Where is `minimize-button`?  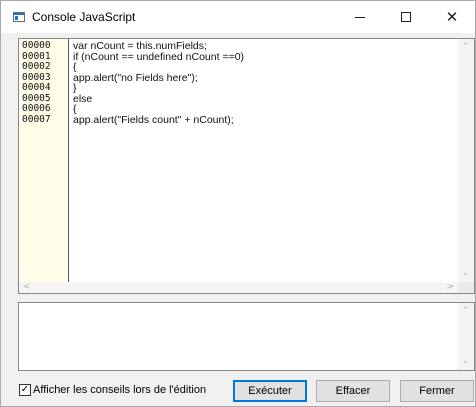 minimize-button is located at coordinates (360, 17).